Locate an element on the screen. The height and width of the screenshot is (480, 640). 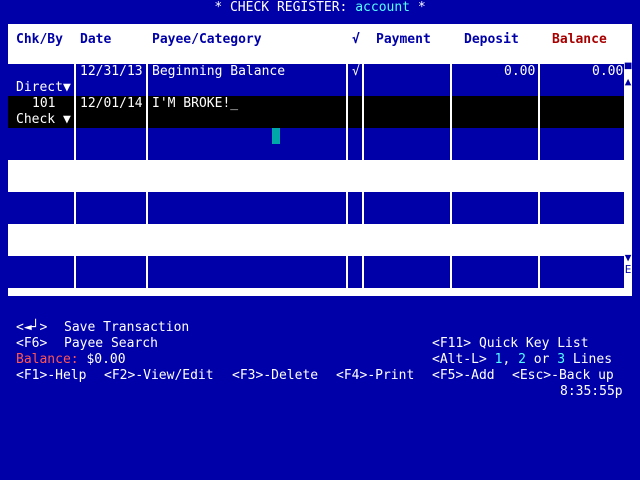
row-type-dropdown: Direct▼ is located at coordinates (43, 88).